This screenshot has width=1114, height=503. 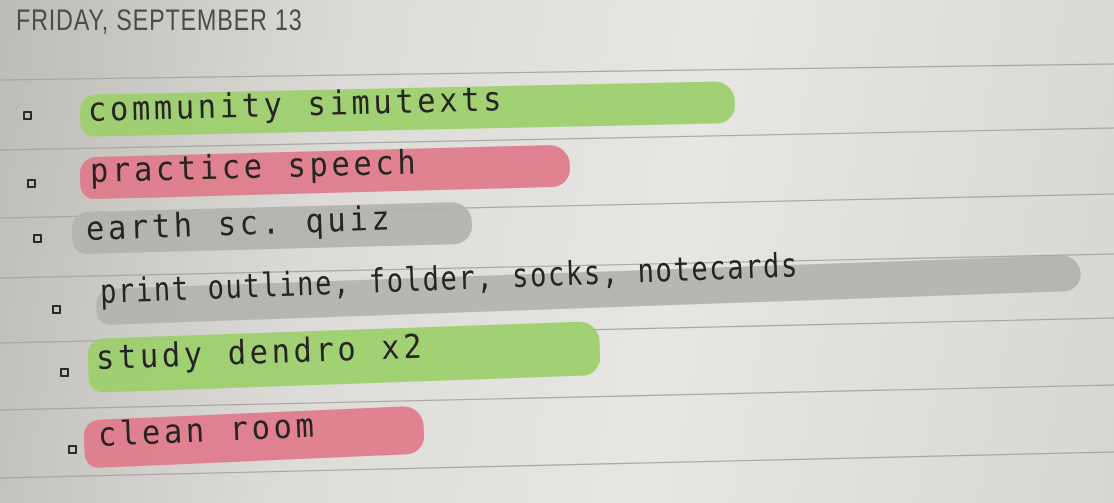 I want to click on task-item: practice speech, so click(x=557, y=171).